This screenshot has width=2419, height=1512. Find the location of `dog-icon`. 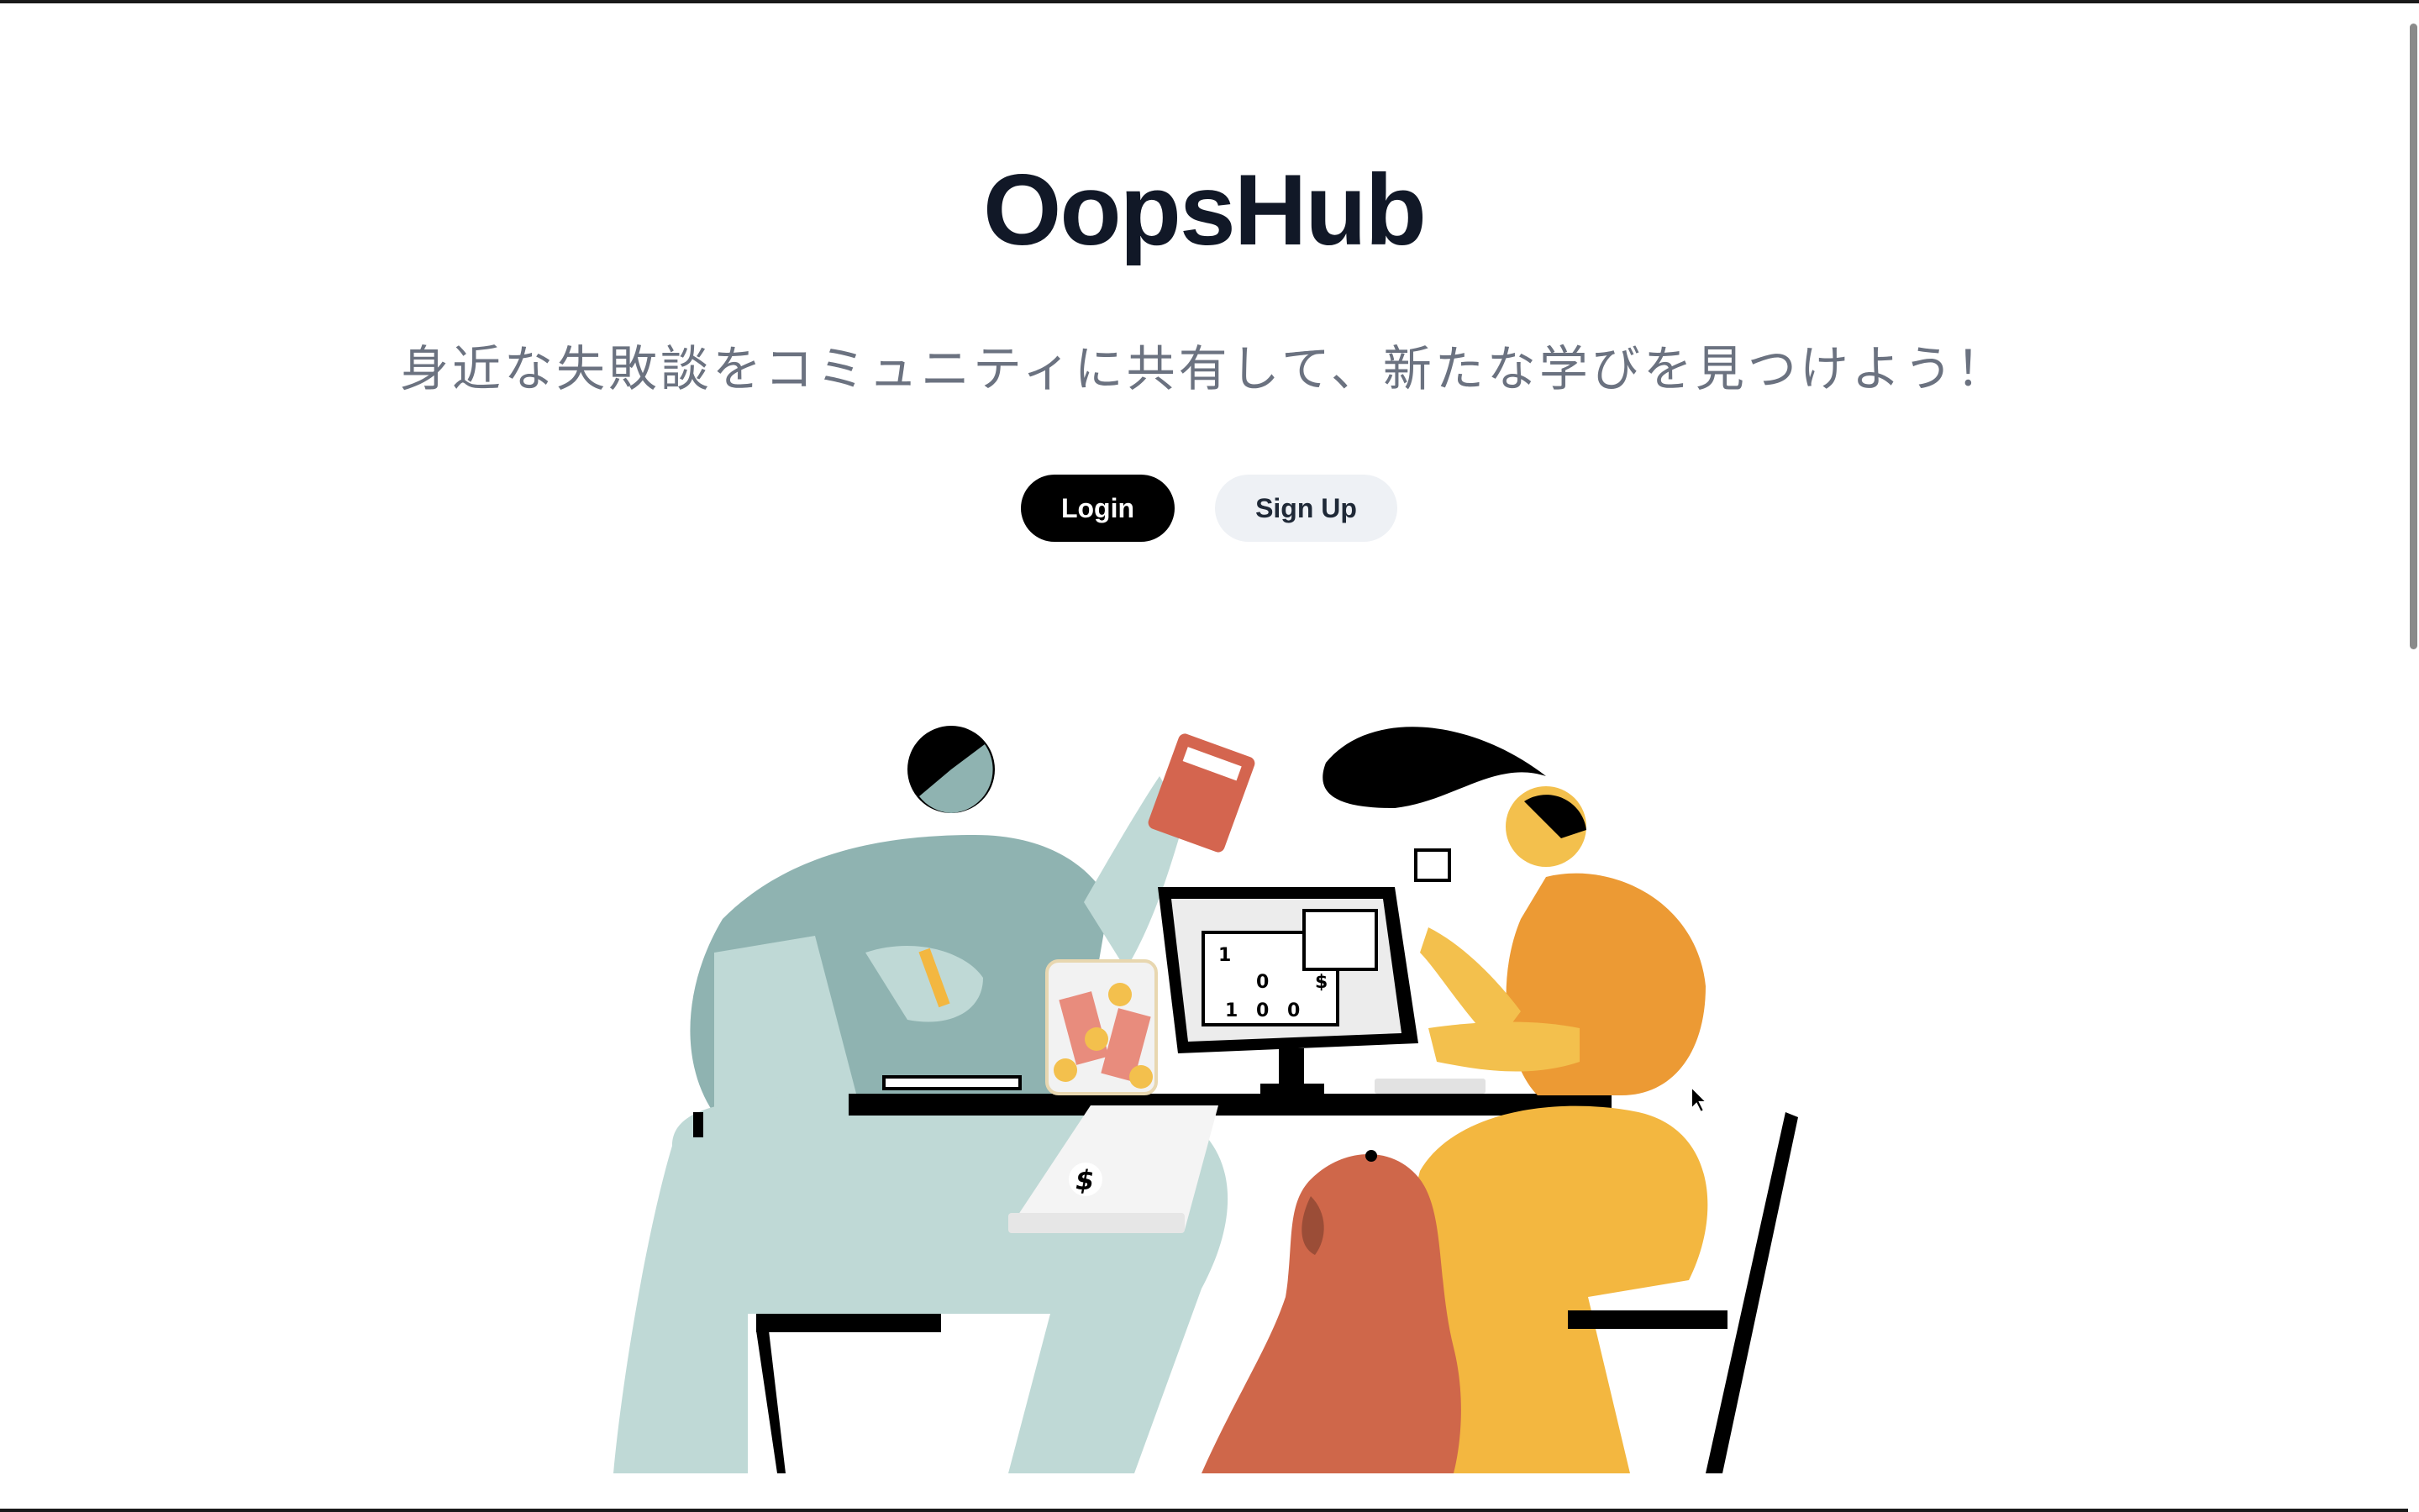

dog-icon is located at coordinates (1331, 1311).